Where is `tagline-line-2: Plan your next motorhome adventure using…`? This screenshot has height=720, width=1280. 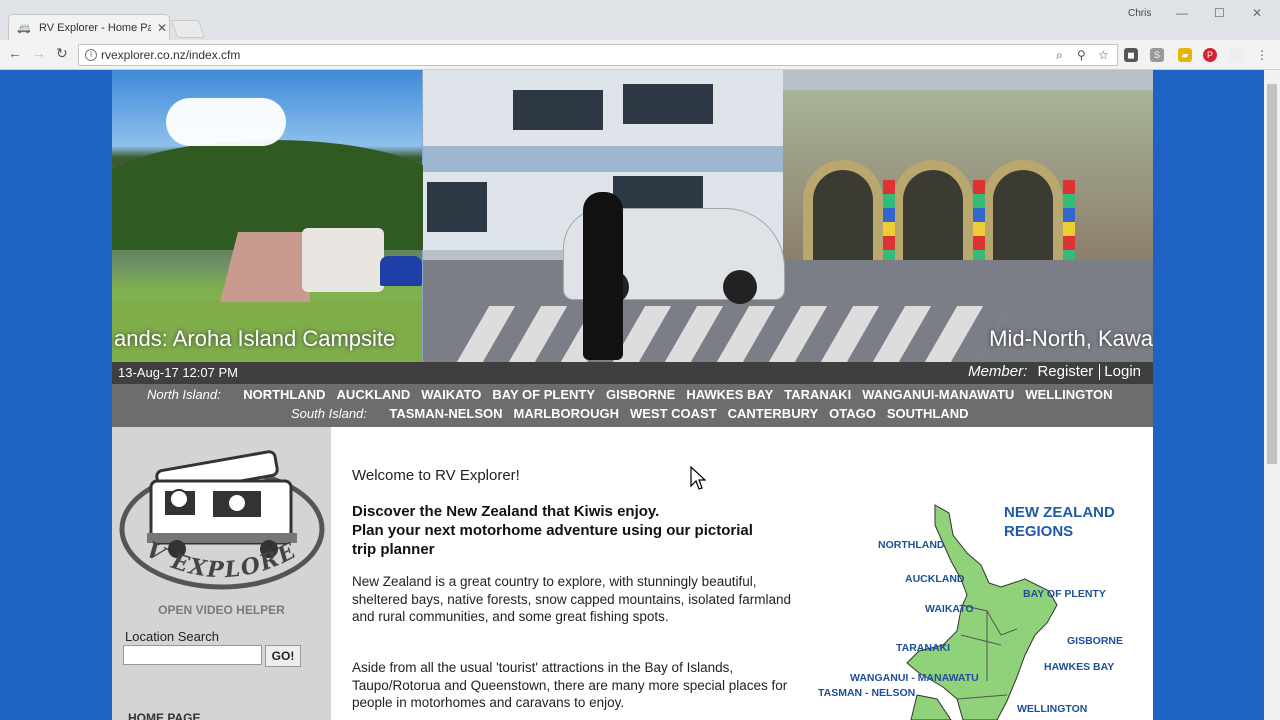
tagline-line-2: Plan your next motorhome adventure using… is located at coordinates (552, 540).